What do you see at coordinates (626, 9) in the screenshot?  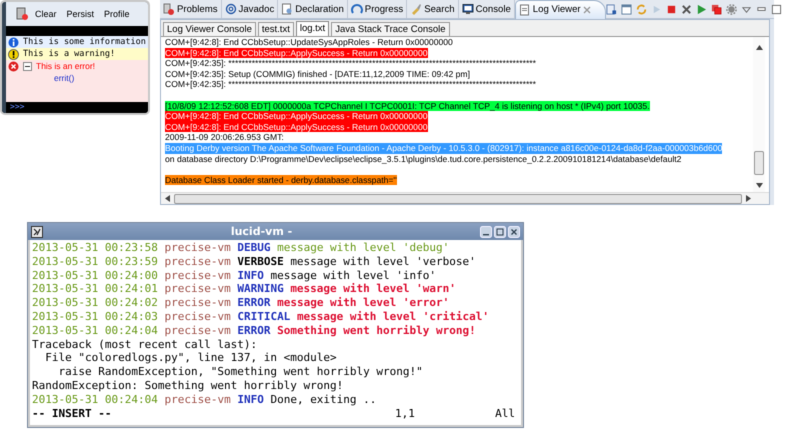 I see `window-icon` at bounding box center [626, 9].